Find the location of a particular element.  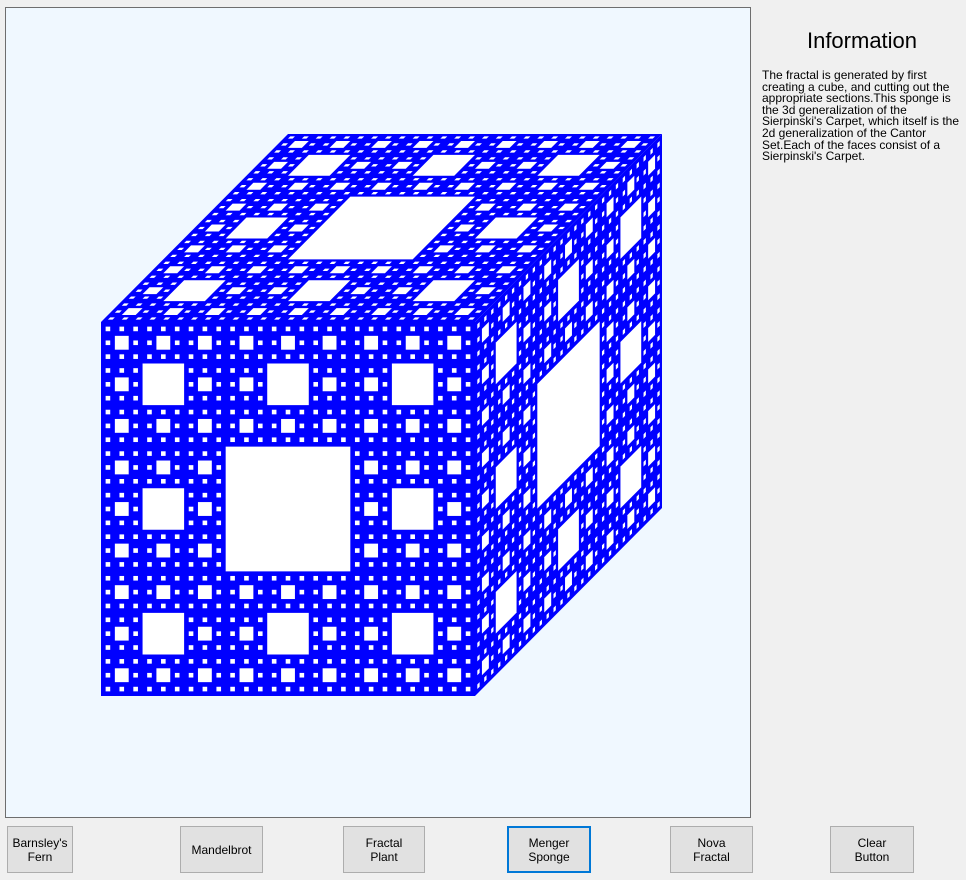

nova-fractal-button: Nova Fractal is located at coordinates (711, 849).